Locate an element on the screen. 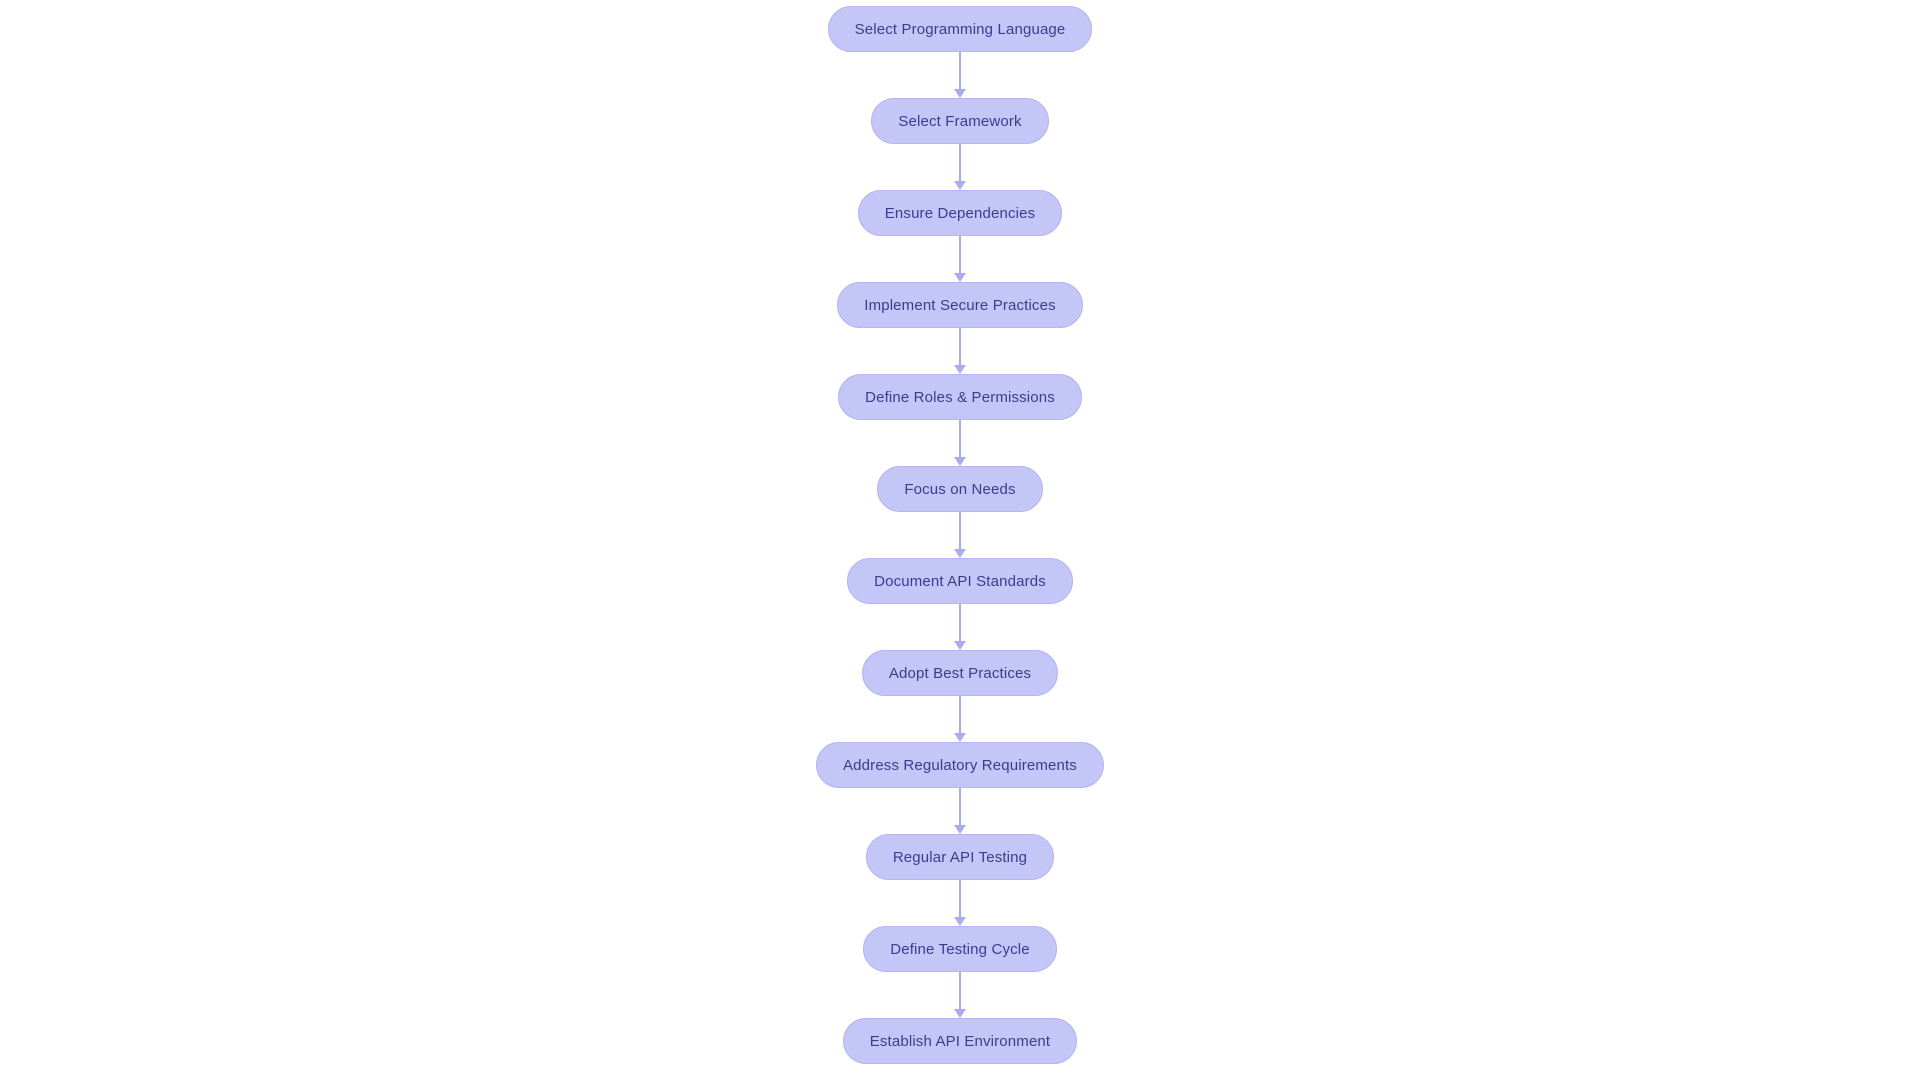 Image resolution: width=1920 pixels, height=1086 pixels. flow-connector-n2-n3 is located at coordinates (960, 167).